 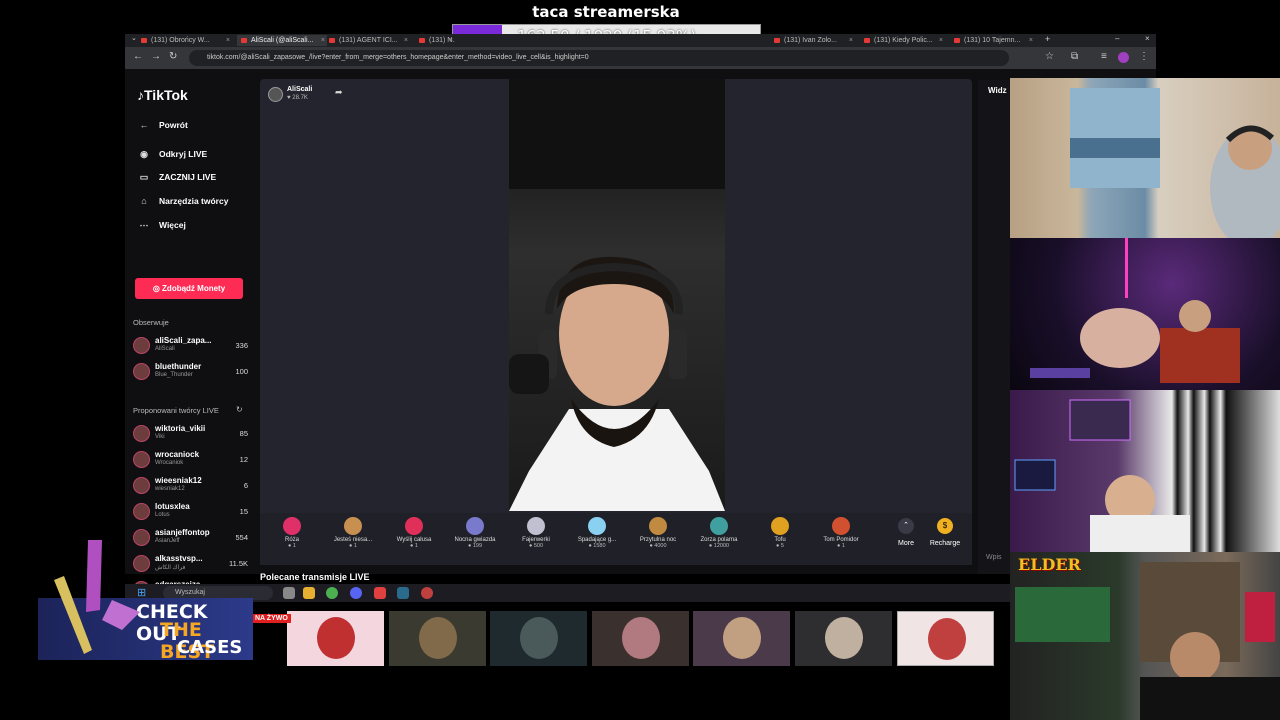 I want to click on live-avatar-icon: ◉, so click(x=144, y=154).